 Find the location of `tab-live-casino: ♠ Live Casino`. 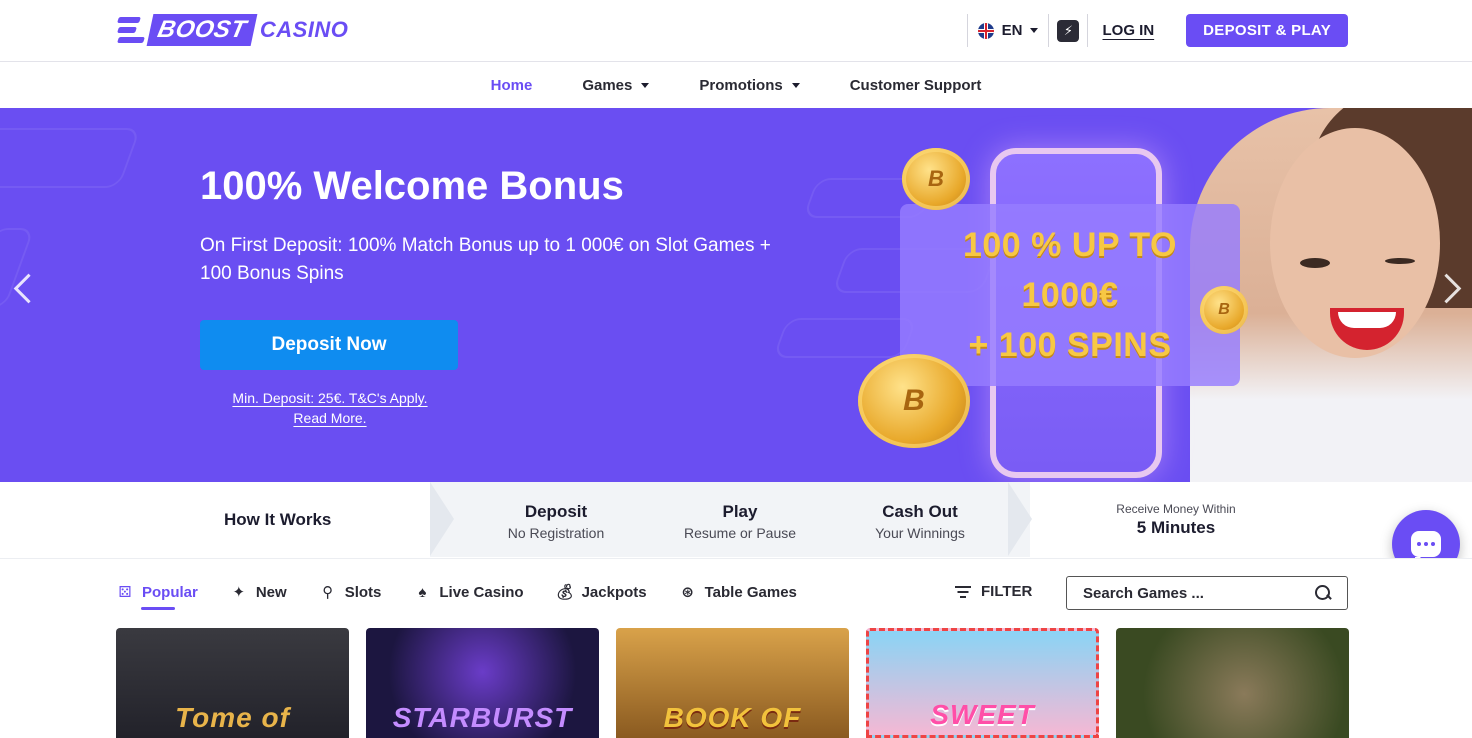

tab-live-casino: ♠ Live Casino is located at coordinates (468, 592).